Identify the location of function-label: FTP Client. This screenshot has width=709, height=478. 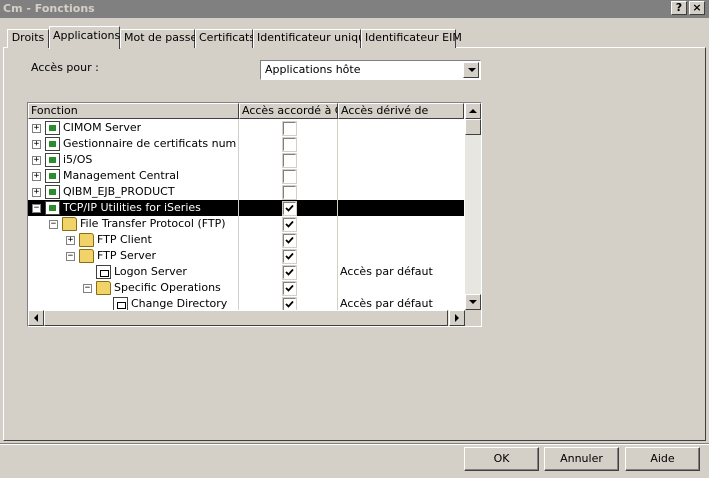
(124, 239).